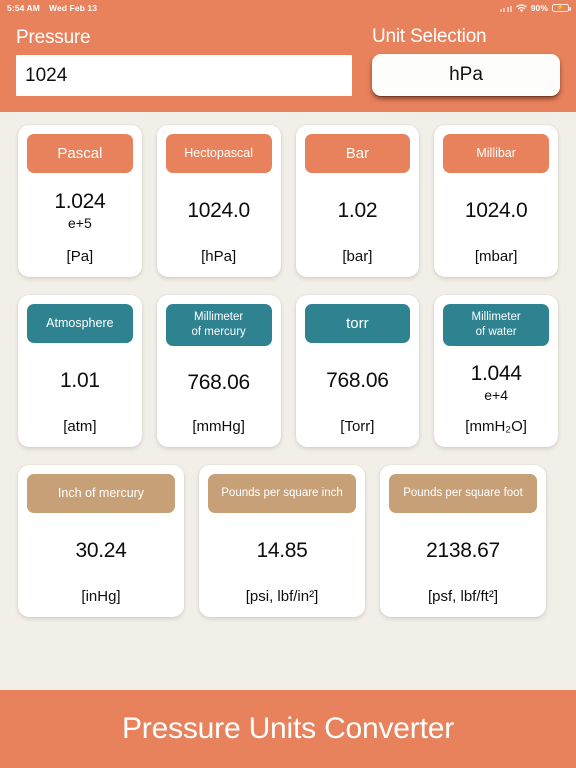 The width and height of the screenshot is (576, 768). Describe the element at coordinates (357, 323) in the screenshot. I see `unit-card-title: torr` at that location.